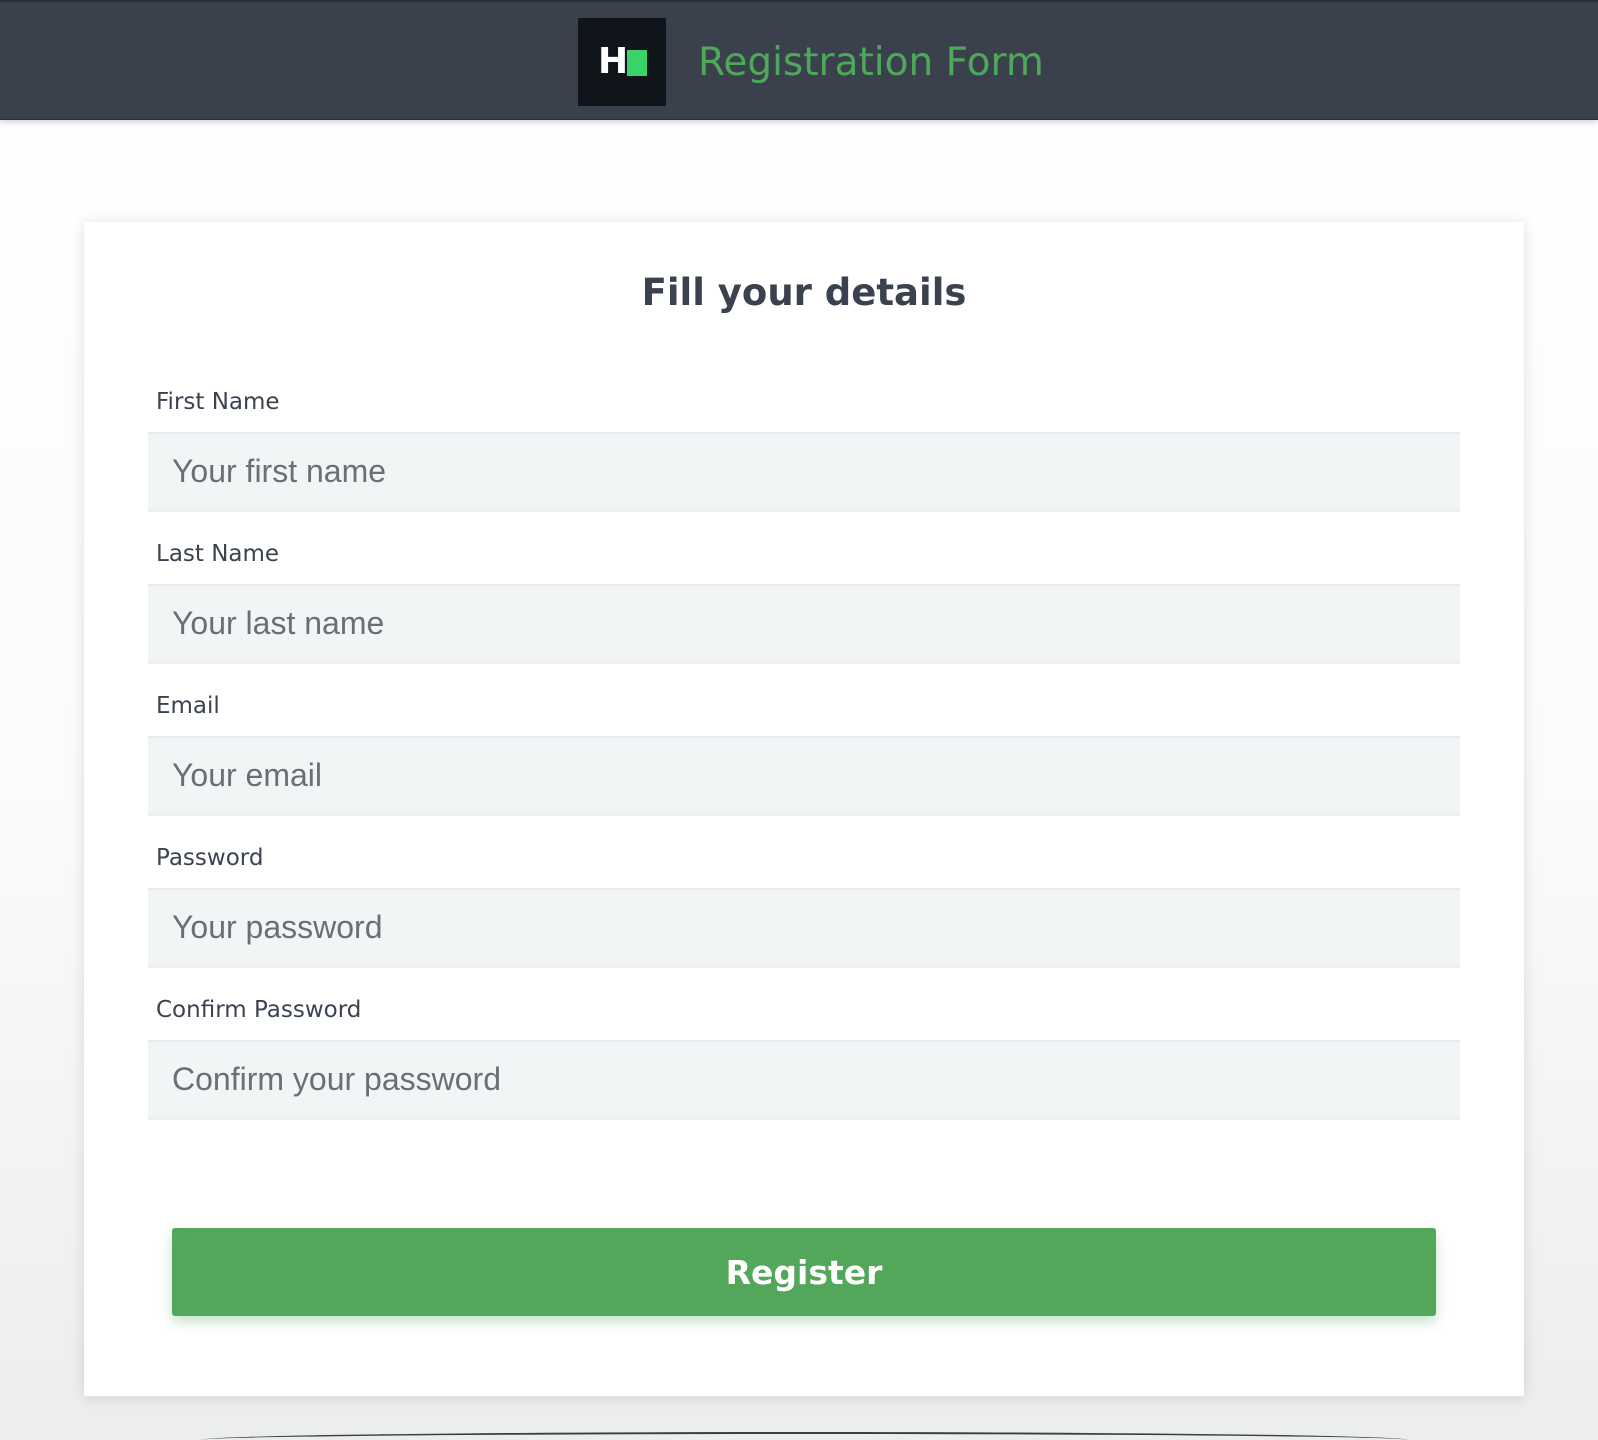 This screenshot has height=1440, width=1598. Describe the element at coordinates (637, 63) in the screenshot. I see `logo-green-block` at that location.